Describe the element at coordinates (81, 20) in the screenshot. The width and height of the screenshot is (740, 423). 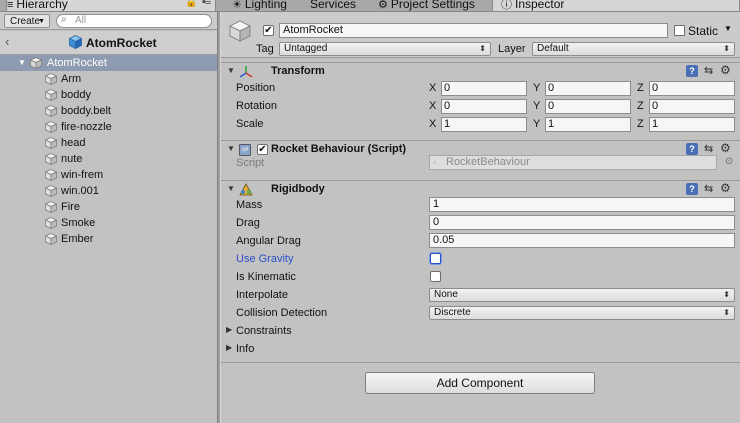
I see `search-placeholder: All` at that location.